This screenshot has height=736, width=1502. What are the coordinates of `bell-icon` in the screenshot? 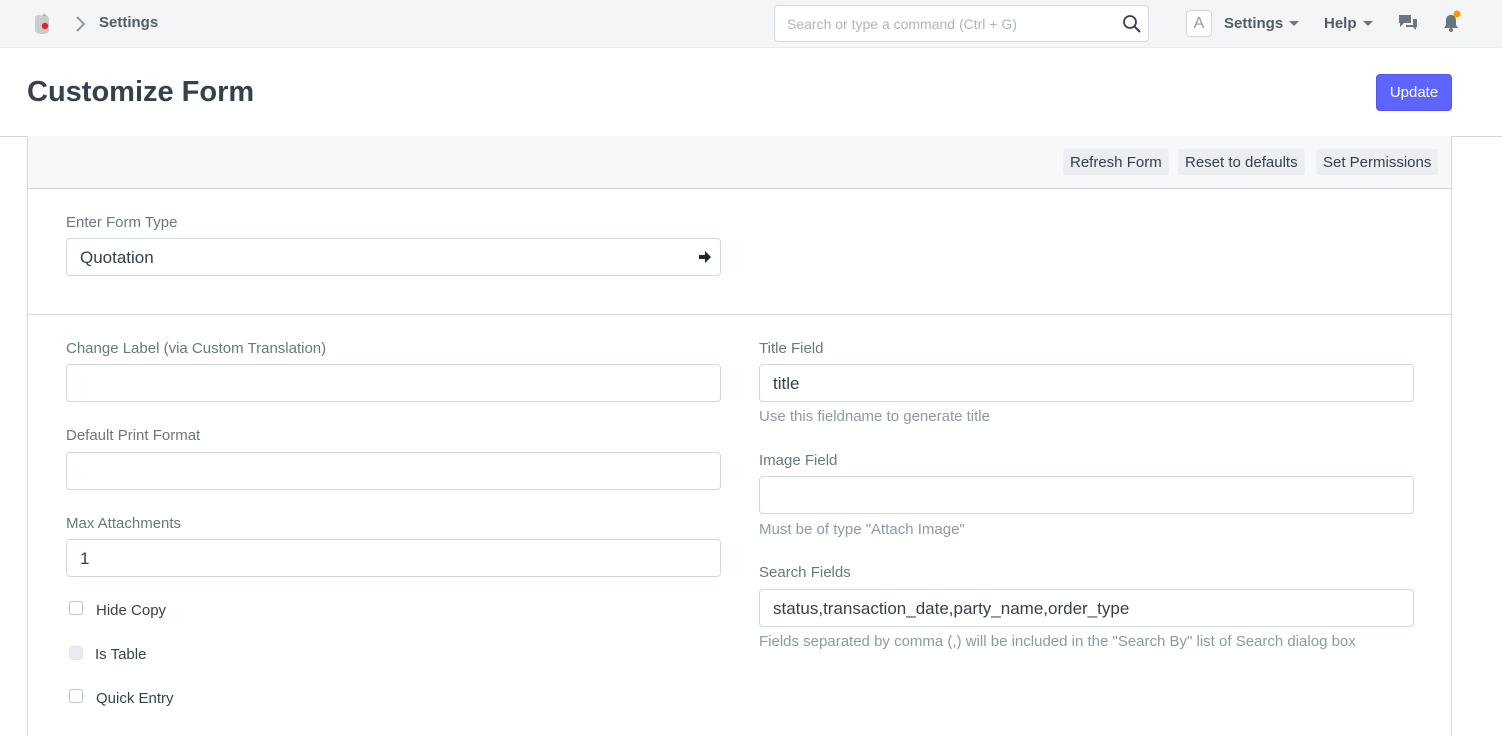 It's located at (1451, 22).